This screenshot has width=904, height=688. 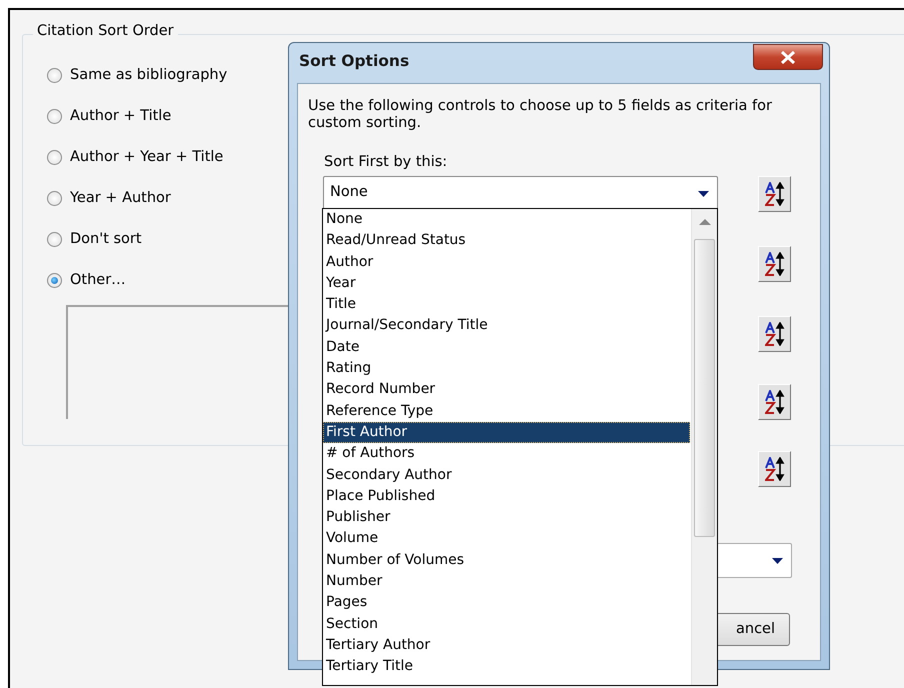 What do you see at coordinates (506, 603) in the screenshot?
I see `list-item: Pages` at bounding box center [506, 603].